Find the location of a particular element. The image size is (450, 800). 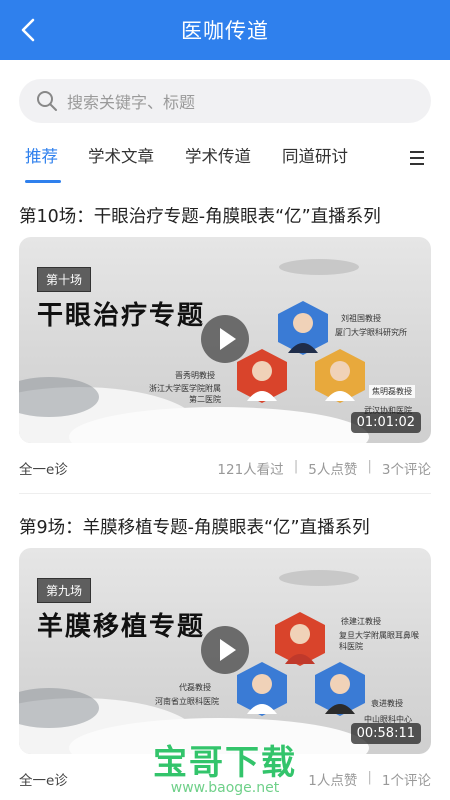

episode-headline: 干眼治疗专题 is located at coordinates (121, 316).